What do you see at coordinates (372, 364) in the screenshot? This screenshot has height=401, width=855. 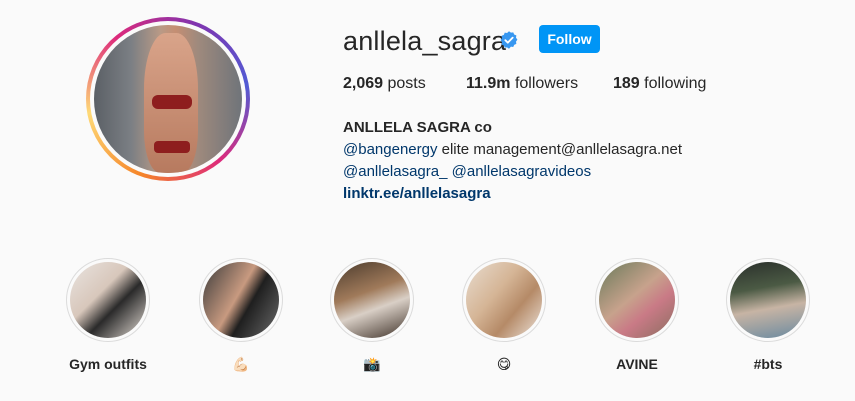 I see `highlight-label: 📸` at bounding box center [372, 364].